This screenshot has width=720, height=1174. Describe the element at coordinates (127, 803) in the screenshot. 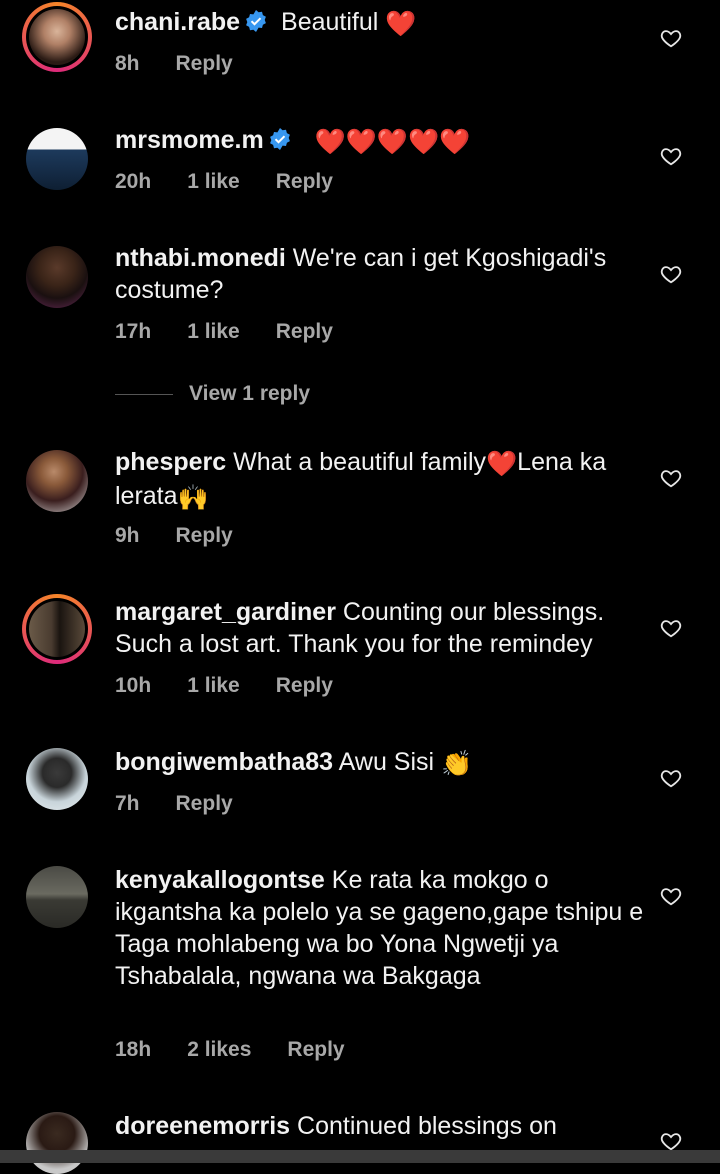

I see `comment-time: 7h` at that location.